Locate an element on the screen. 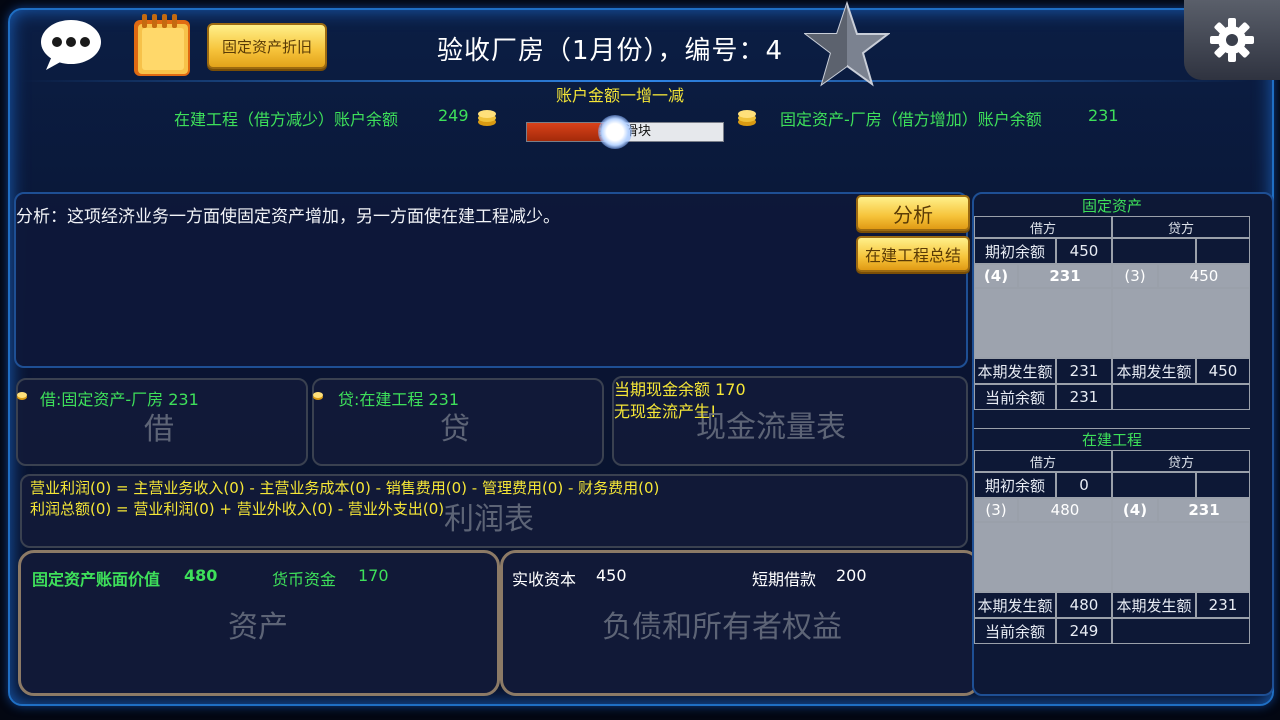 The width and height of the screenshot is (1280, 720). paid-in-capital-label: 实收资本 is located at coordinates (544, 579).